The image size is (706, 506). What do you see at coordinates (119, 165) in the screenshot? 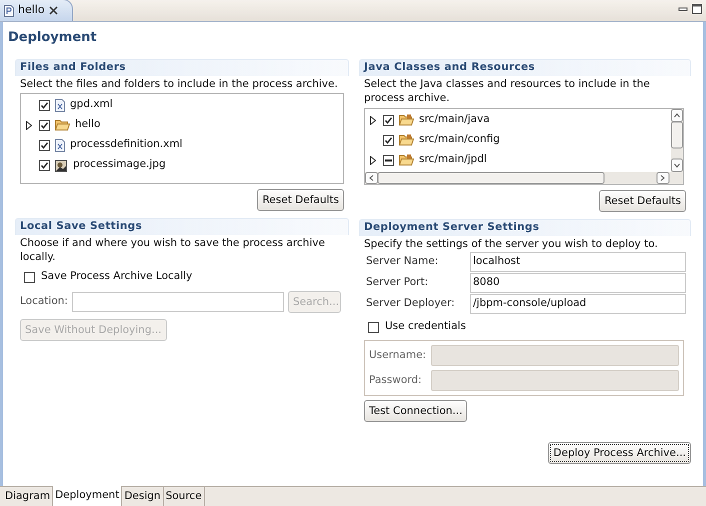
I see `tree-item-label: processimage.jpg` at bounding box center [119, 165].